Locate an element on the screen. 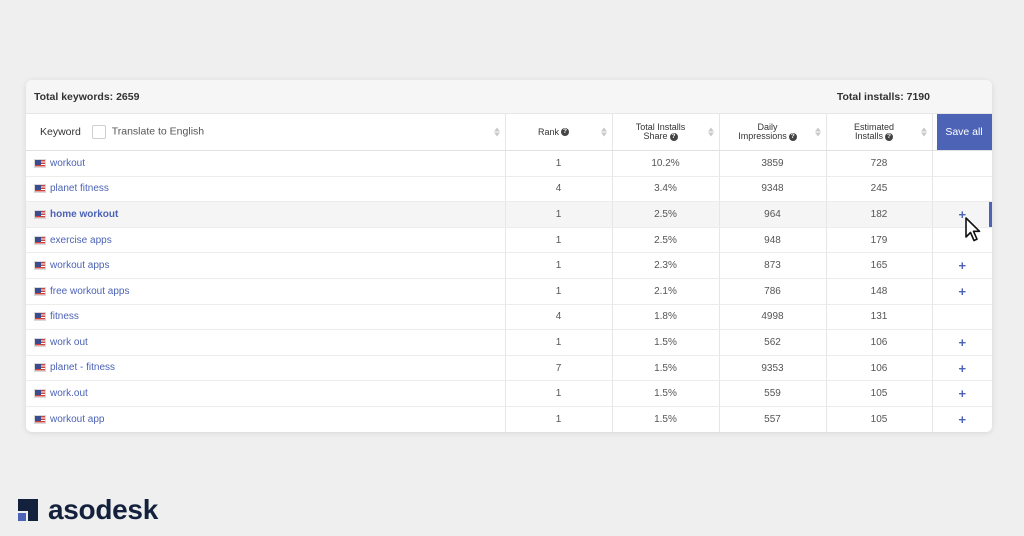 The height and width of the screenshot is (536, 1024). column-header-share: Total Installs Share? is located at coordinates (666, 132).